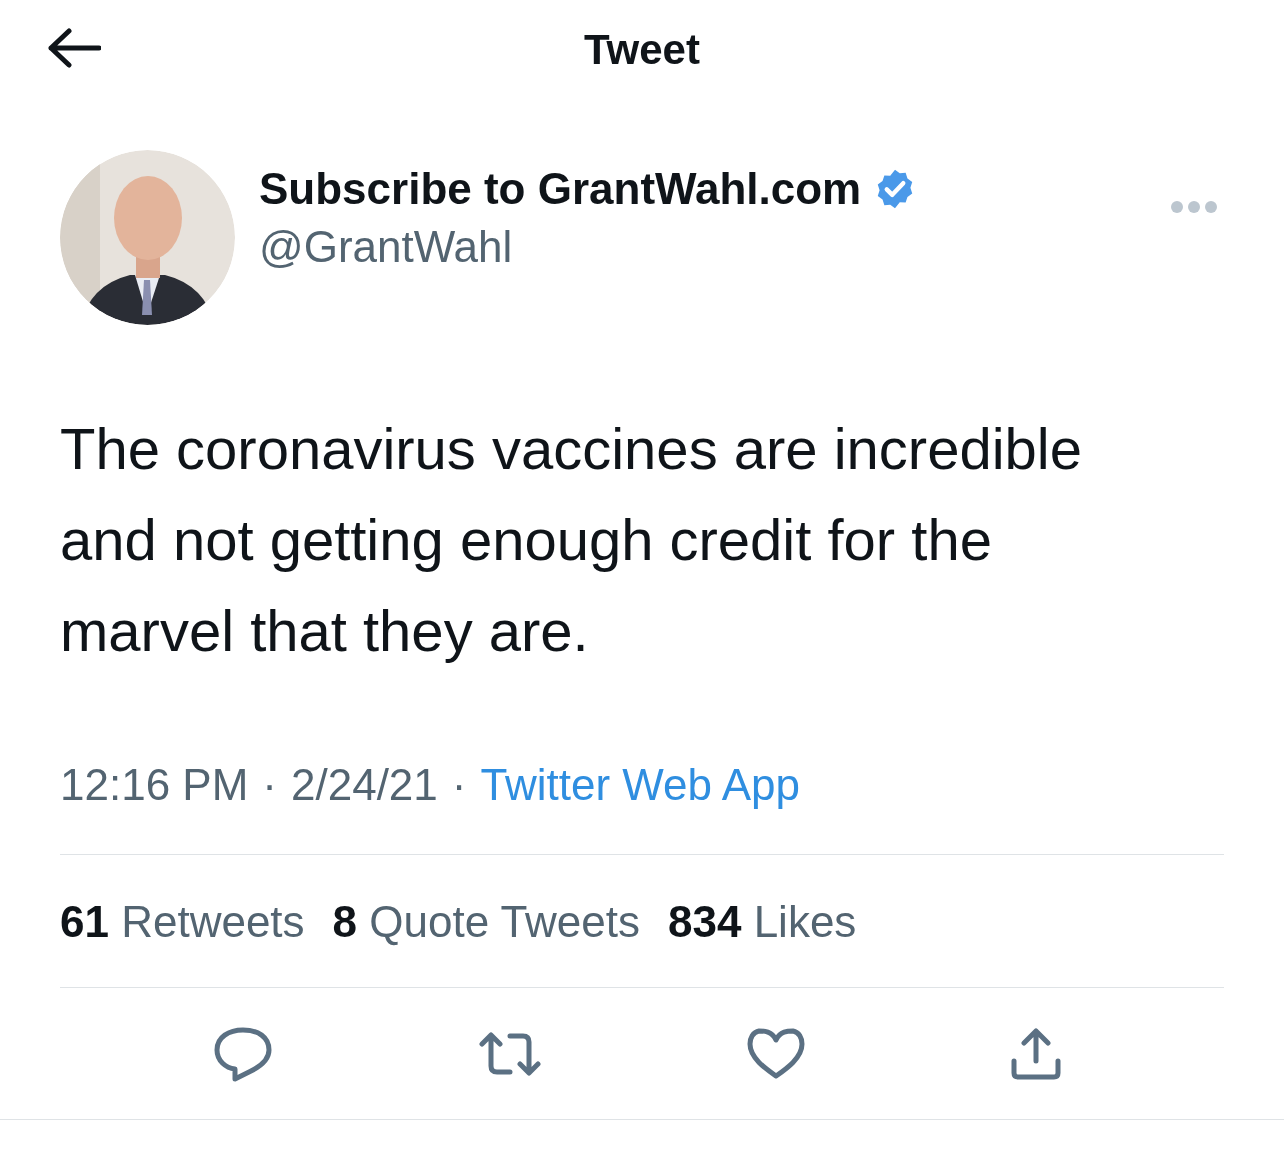 The width and height of the screenshot is (1284, 1162). I want to click on engagement-stat: 8 Quote Tweets, so click(486, 922).